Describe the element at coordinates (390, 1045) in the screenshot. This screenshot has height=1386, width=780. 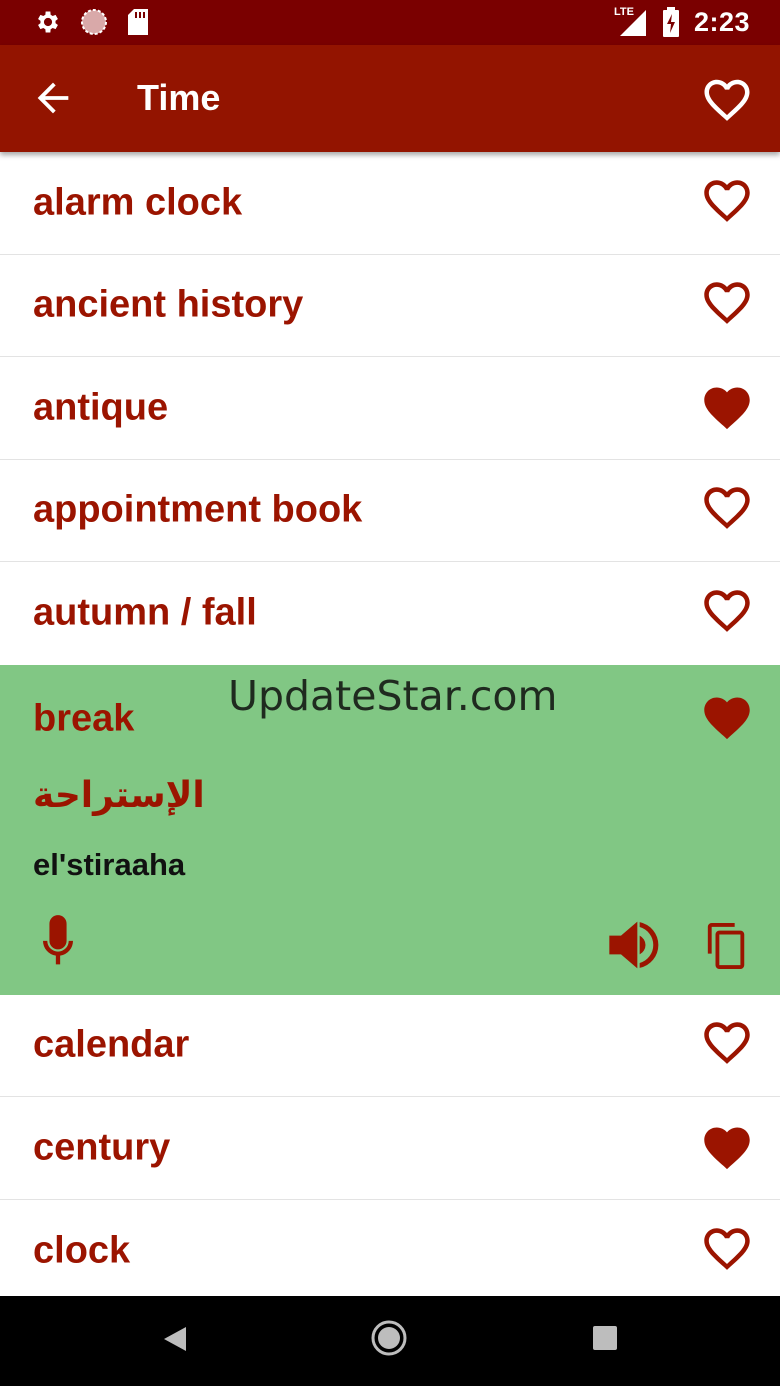
I see `list-item-calendar: calendar` at that location.